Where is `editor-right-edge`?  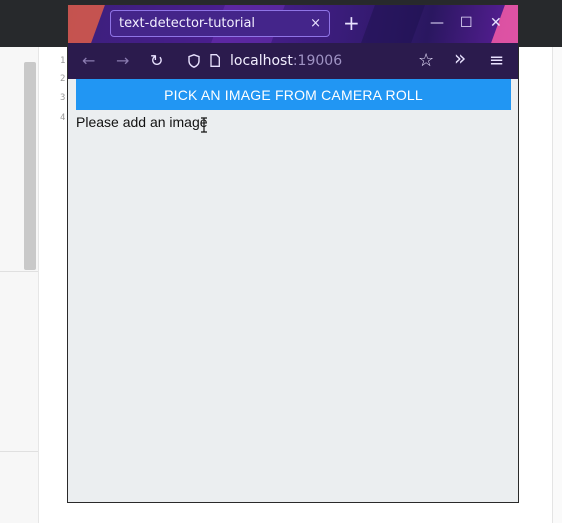 editor-right-edge is located at coordinates (557, 285).